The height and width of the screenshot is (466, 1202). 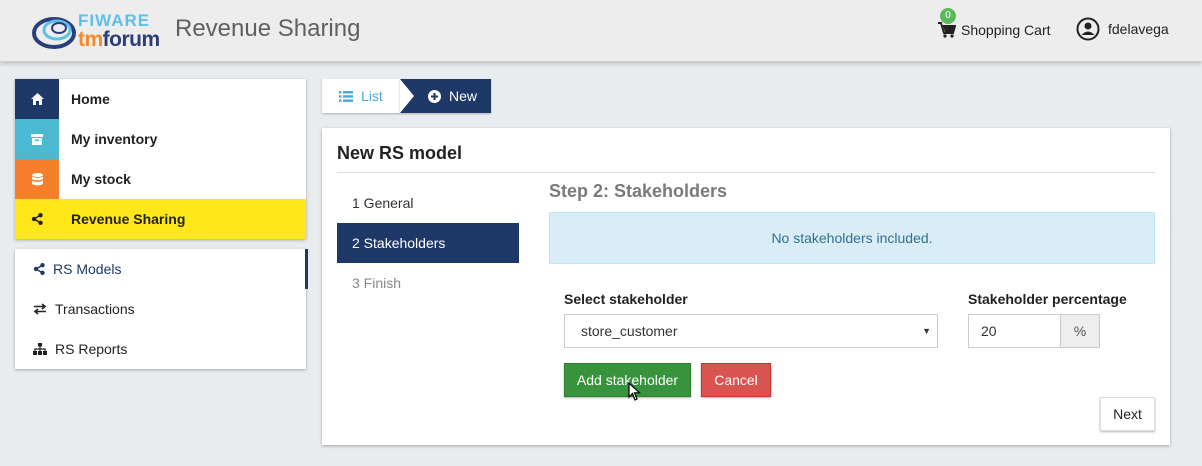 I want to click on logo-forum-part: forum, so click(x=131, y=39).